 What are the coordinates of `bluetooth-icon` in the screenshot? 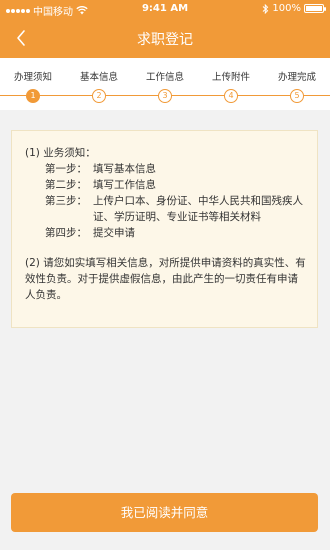 It's located at (266, 8).